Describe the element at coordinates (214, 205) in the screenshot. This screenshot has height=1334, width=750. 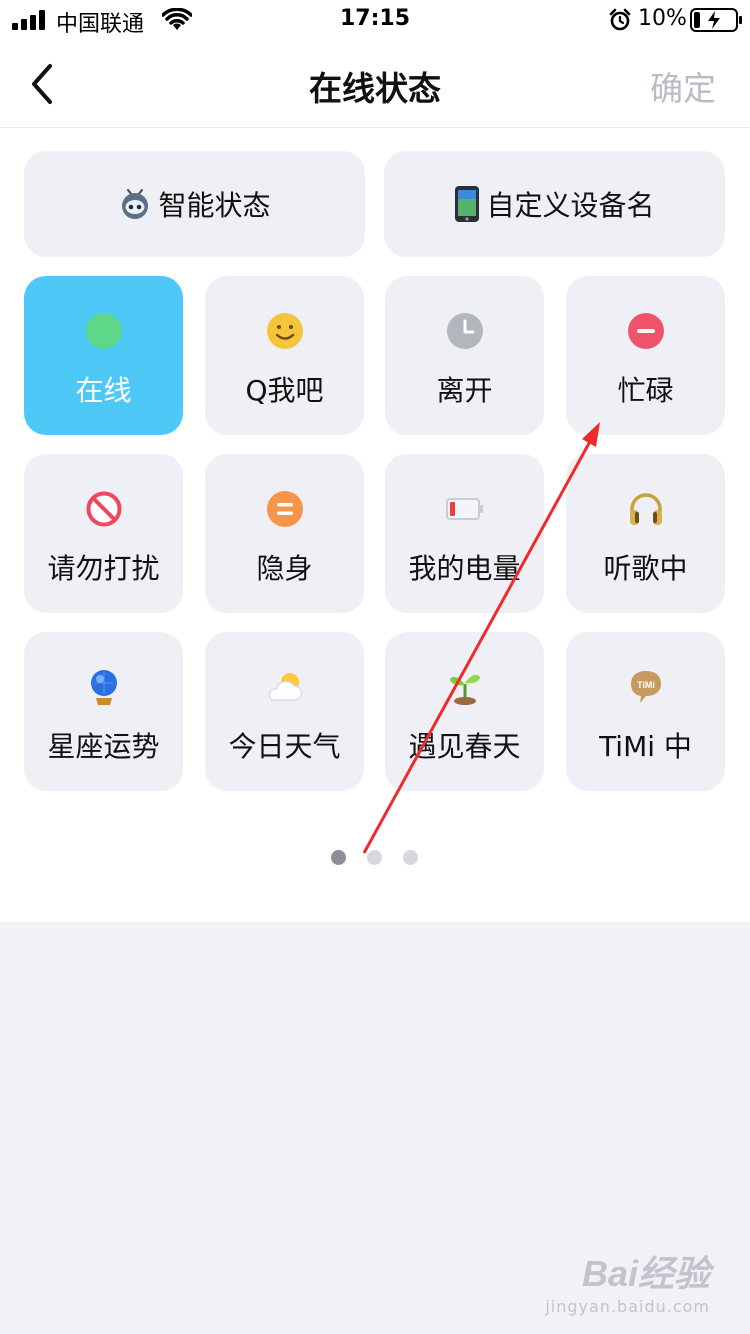
I see `smart-status-label: 智能状态` at that location.